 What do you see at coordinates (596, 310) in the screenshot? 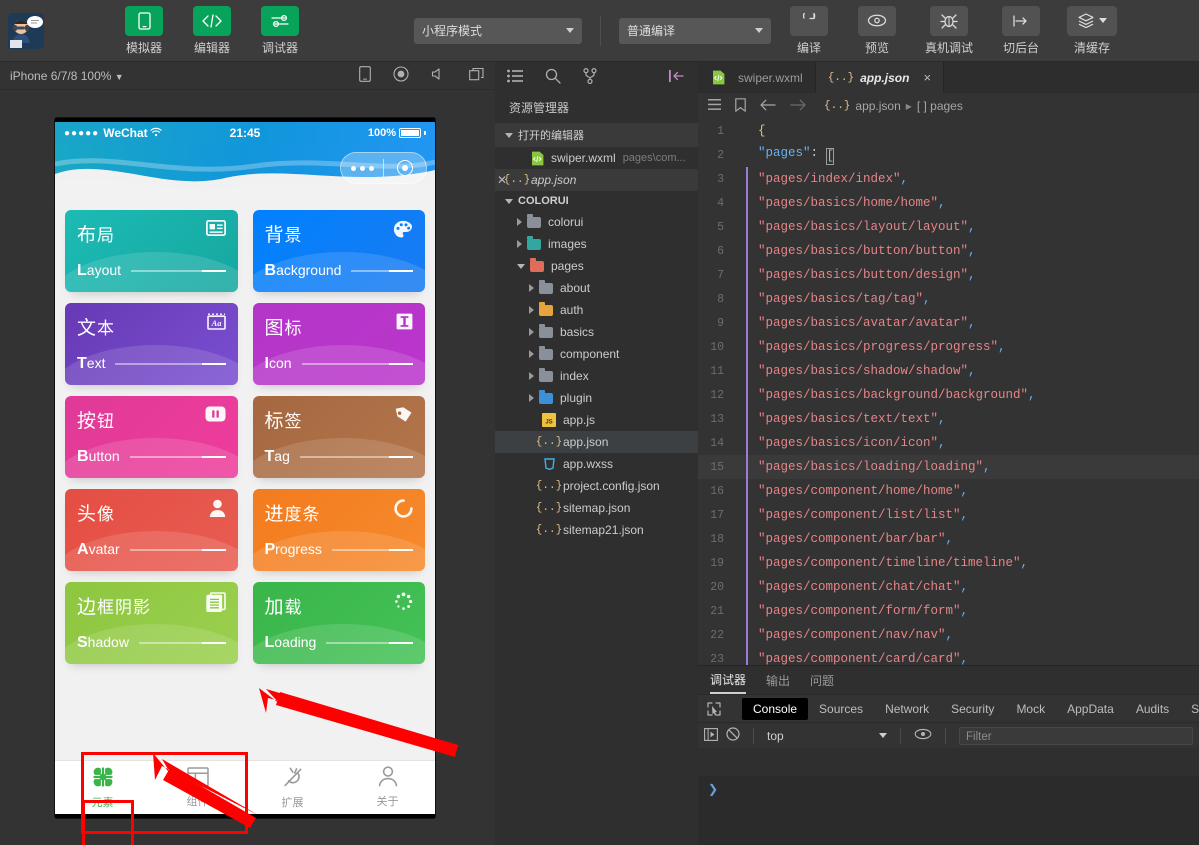
I see `tree-item-auth: auth` at bounding box center [596, 310].